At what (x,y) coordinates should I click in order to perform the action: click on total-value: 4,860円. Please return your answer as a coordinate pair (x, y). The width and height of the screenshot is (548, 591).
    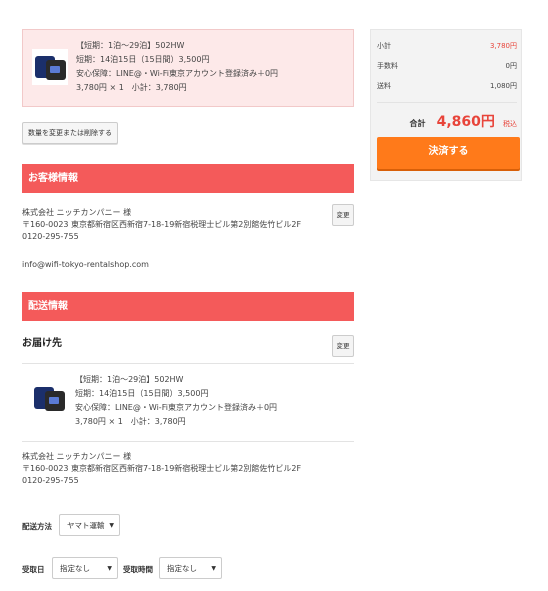
    Looking at the image, I should click on (465, 122).